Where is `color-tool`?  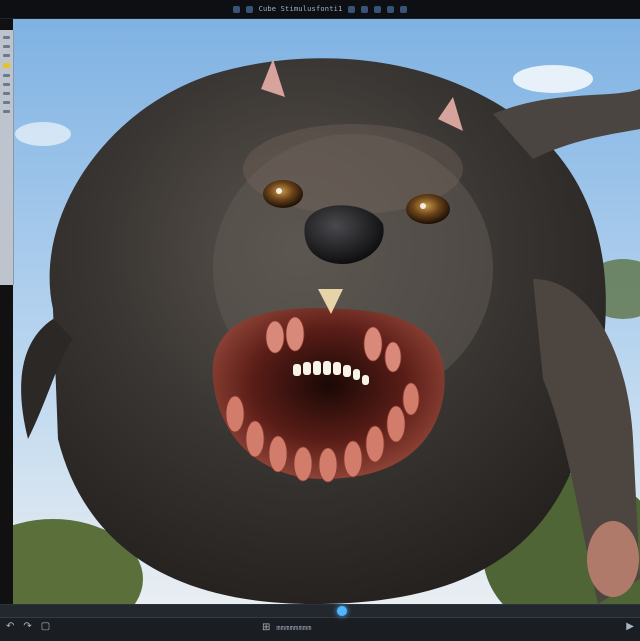
color-tool is located at coordinates (6, 65).